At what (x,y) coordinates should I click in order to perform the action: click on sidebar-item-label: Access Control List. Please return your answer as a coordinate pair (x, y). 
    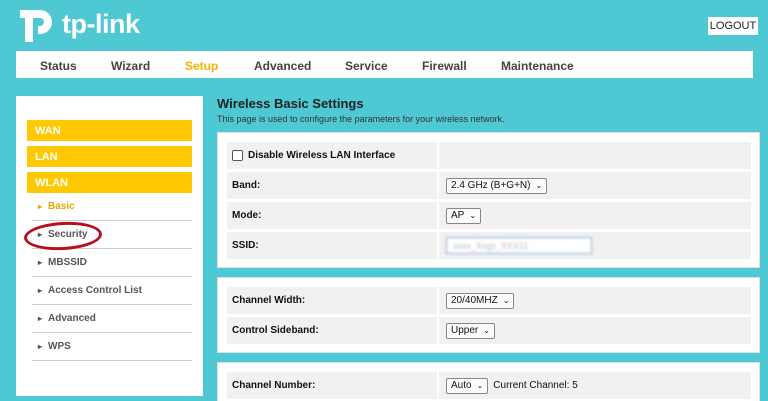
    Looking at the image, I should click on (95, 290).